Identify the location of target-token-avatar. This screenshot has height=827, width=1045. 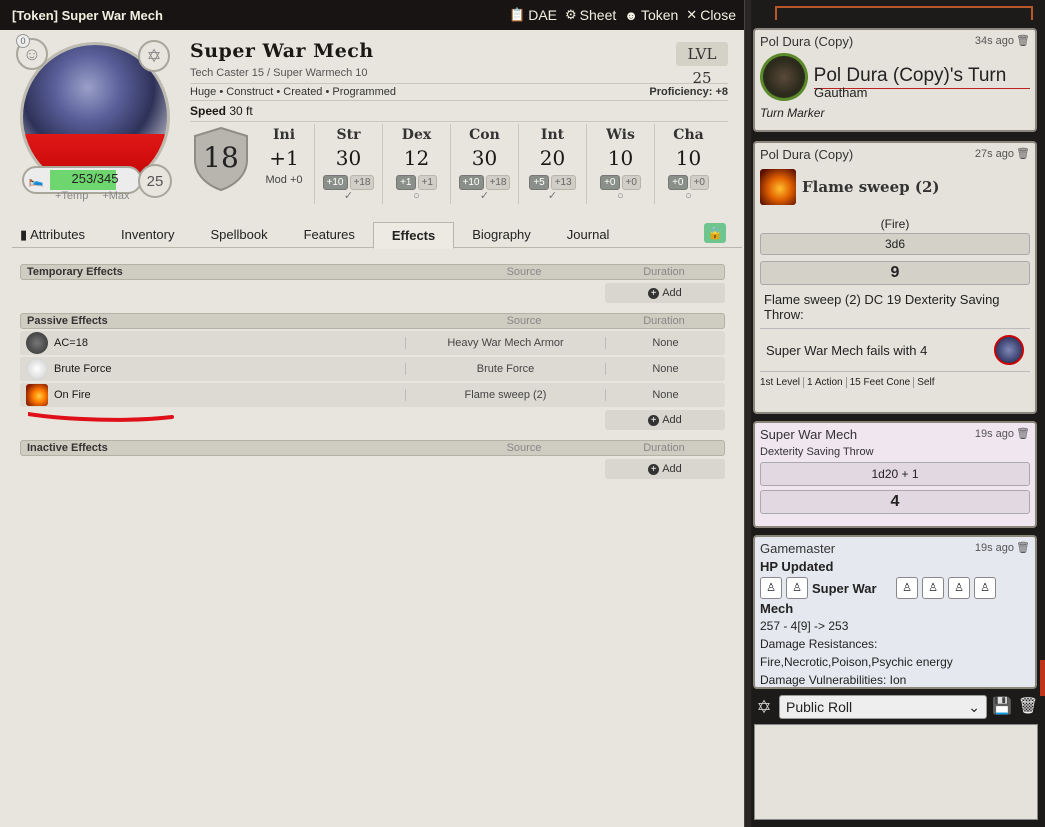
(1009, 350).